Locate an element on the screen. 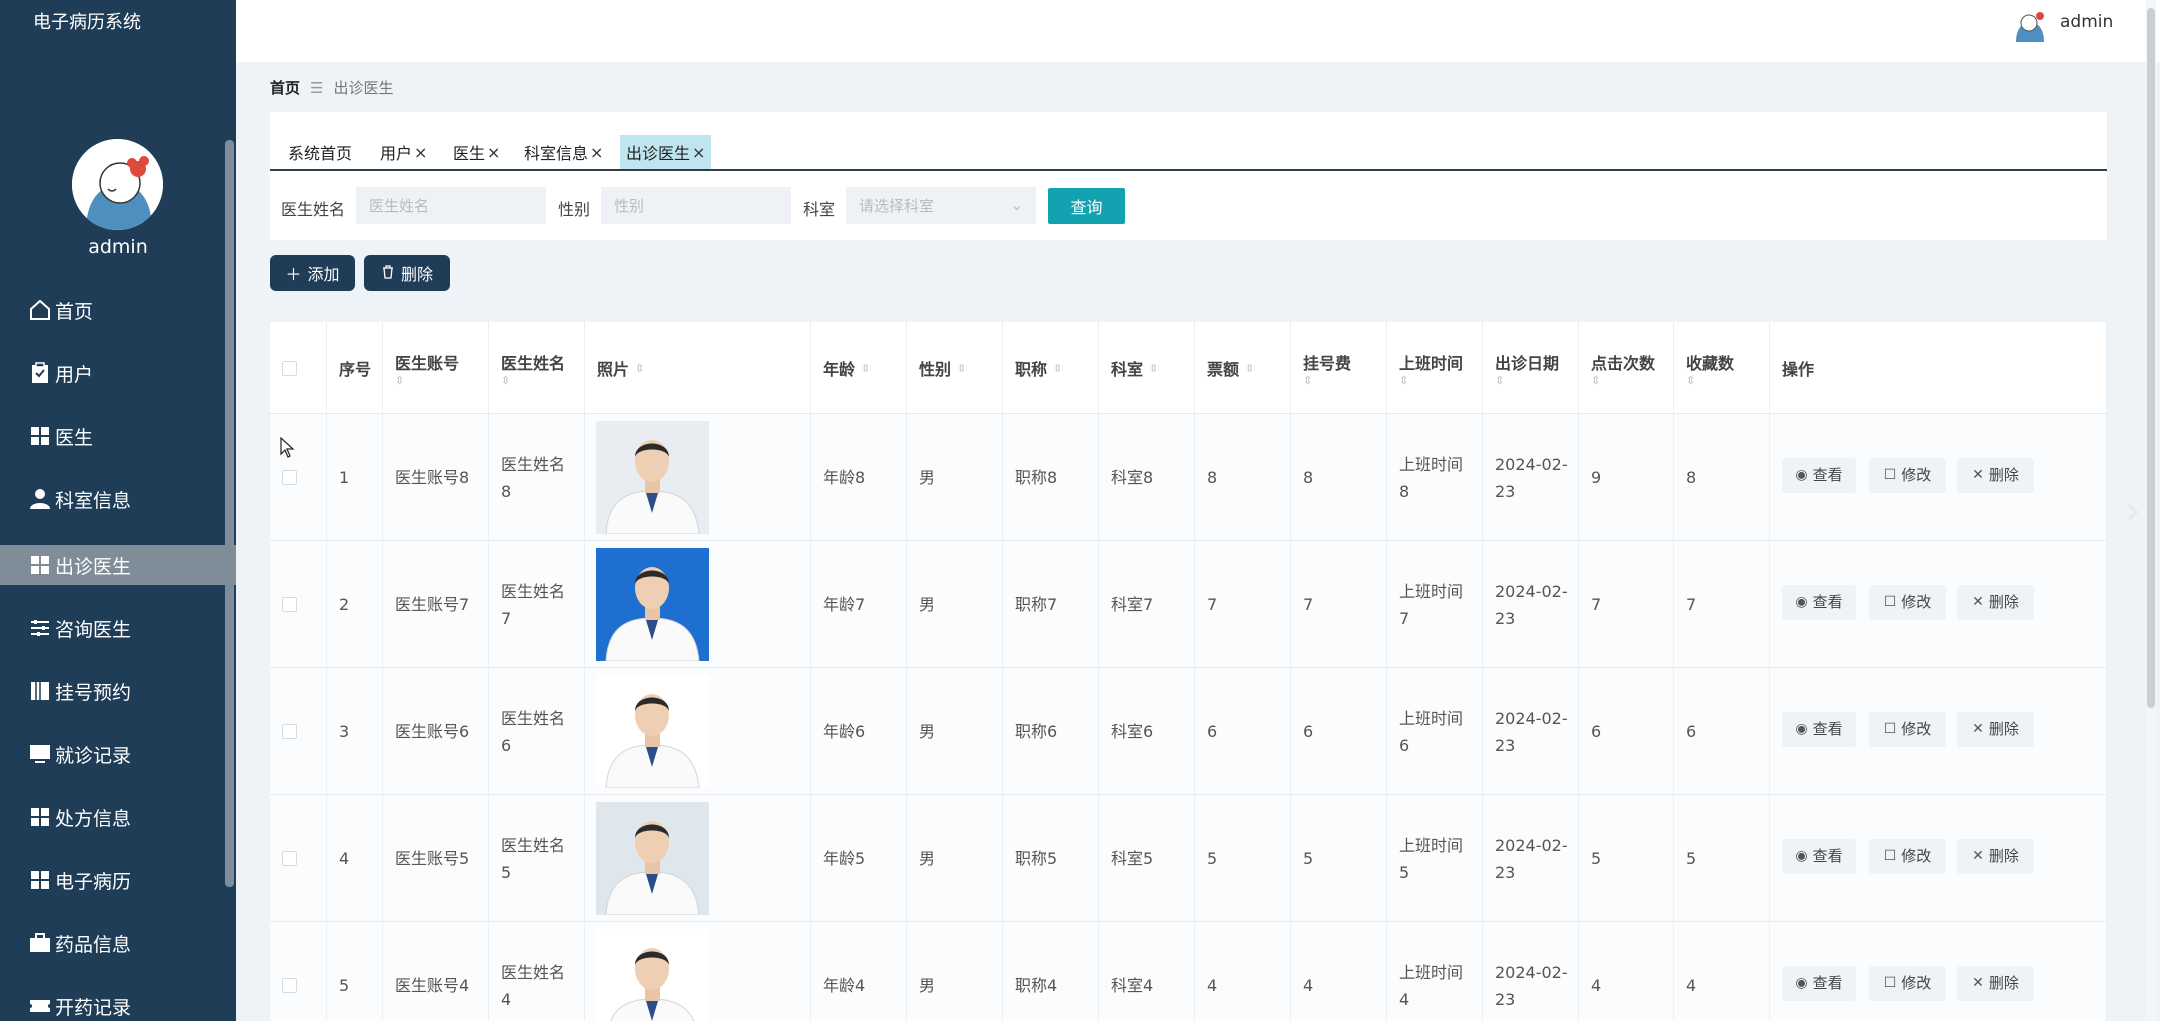 The height and width of the screenshot is (1021, 2160). column-header-fee: 挂号费 ⇳ is located at coordinates (1339, 368).